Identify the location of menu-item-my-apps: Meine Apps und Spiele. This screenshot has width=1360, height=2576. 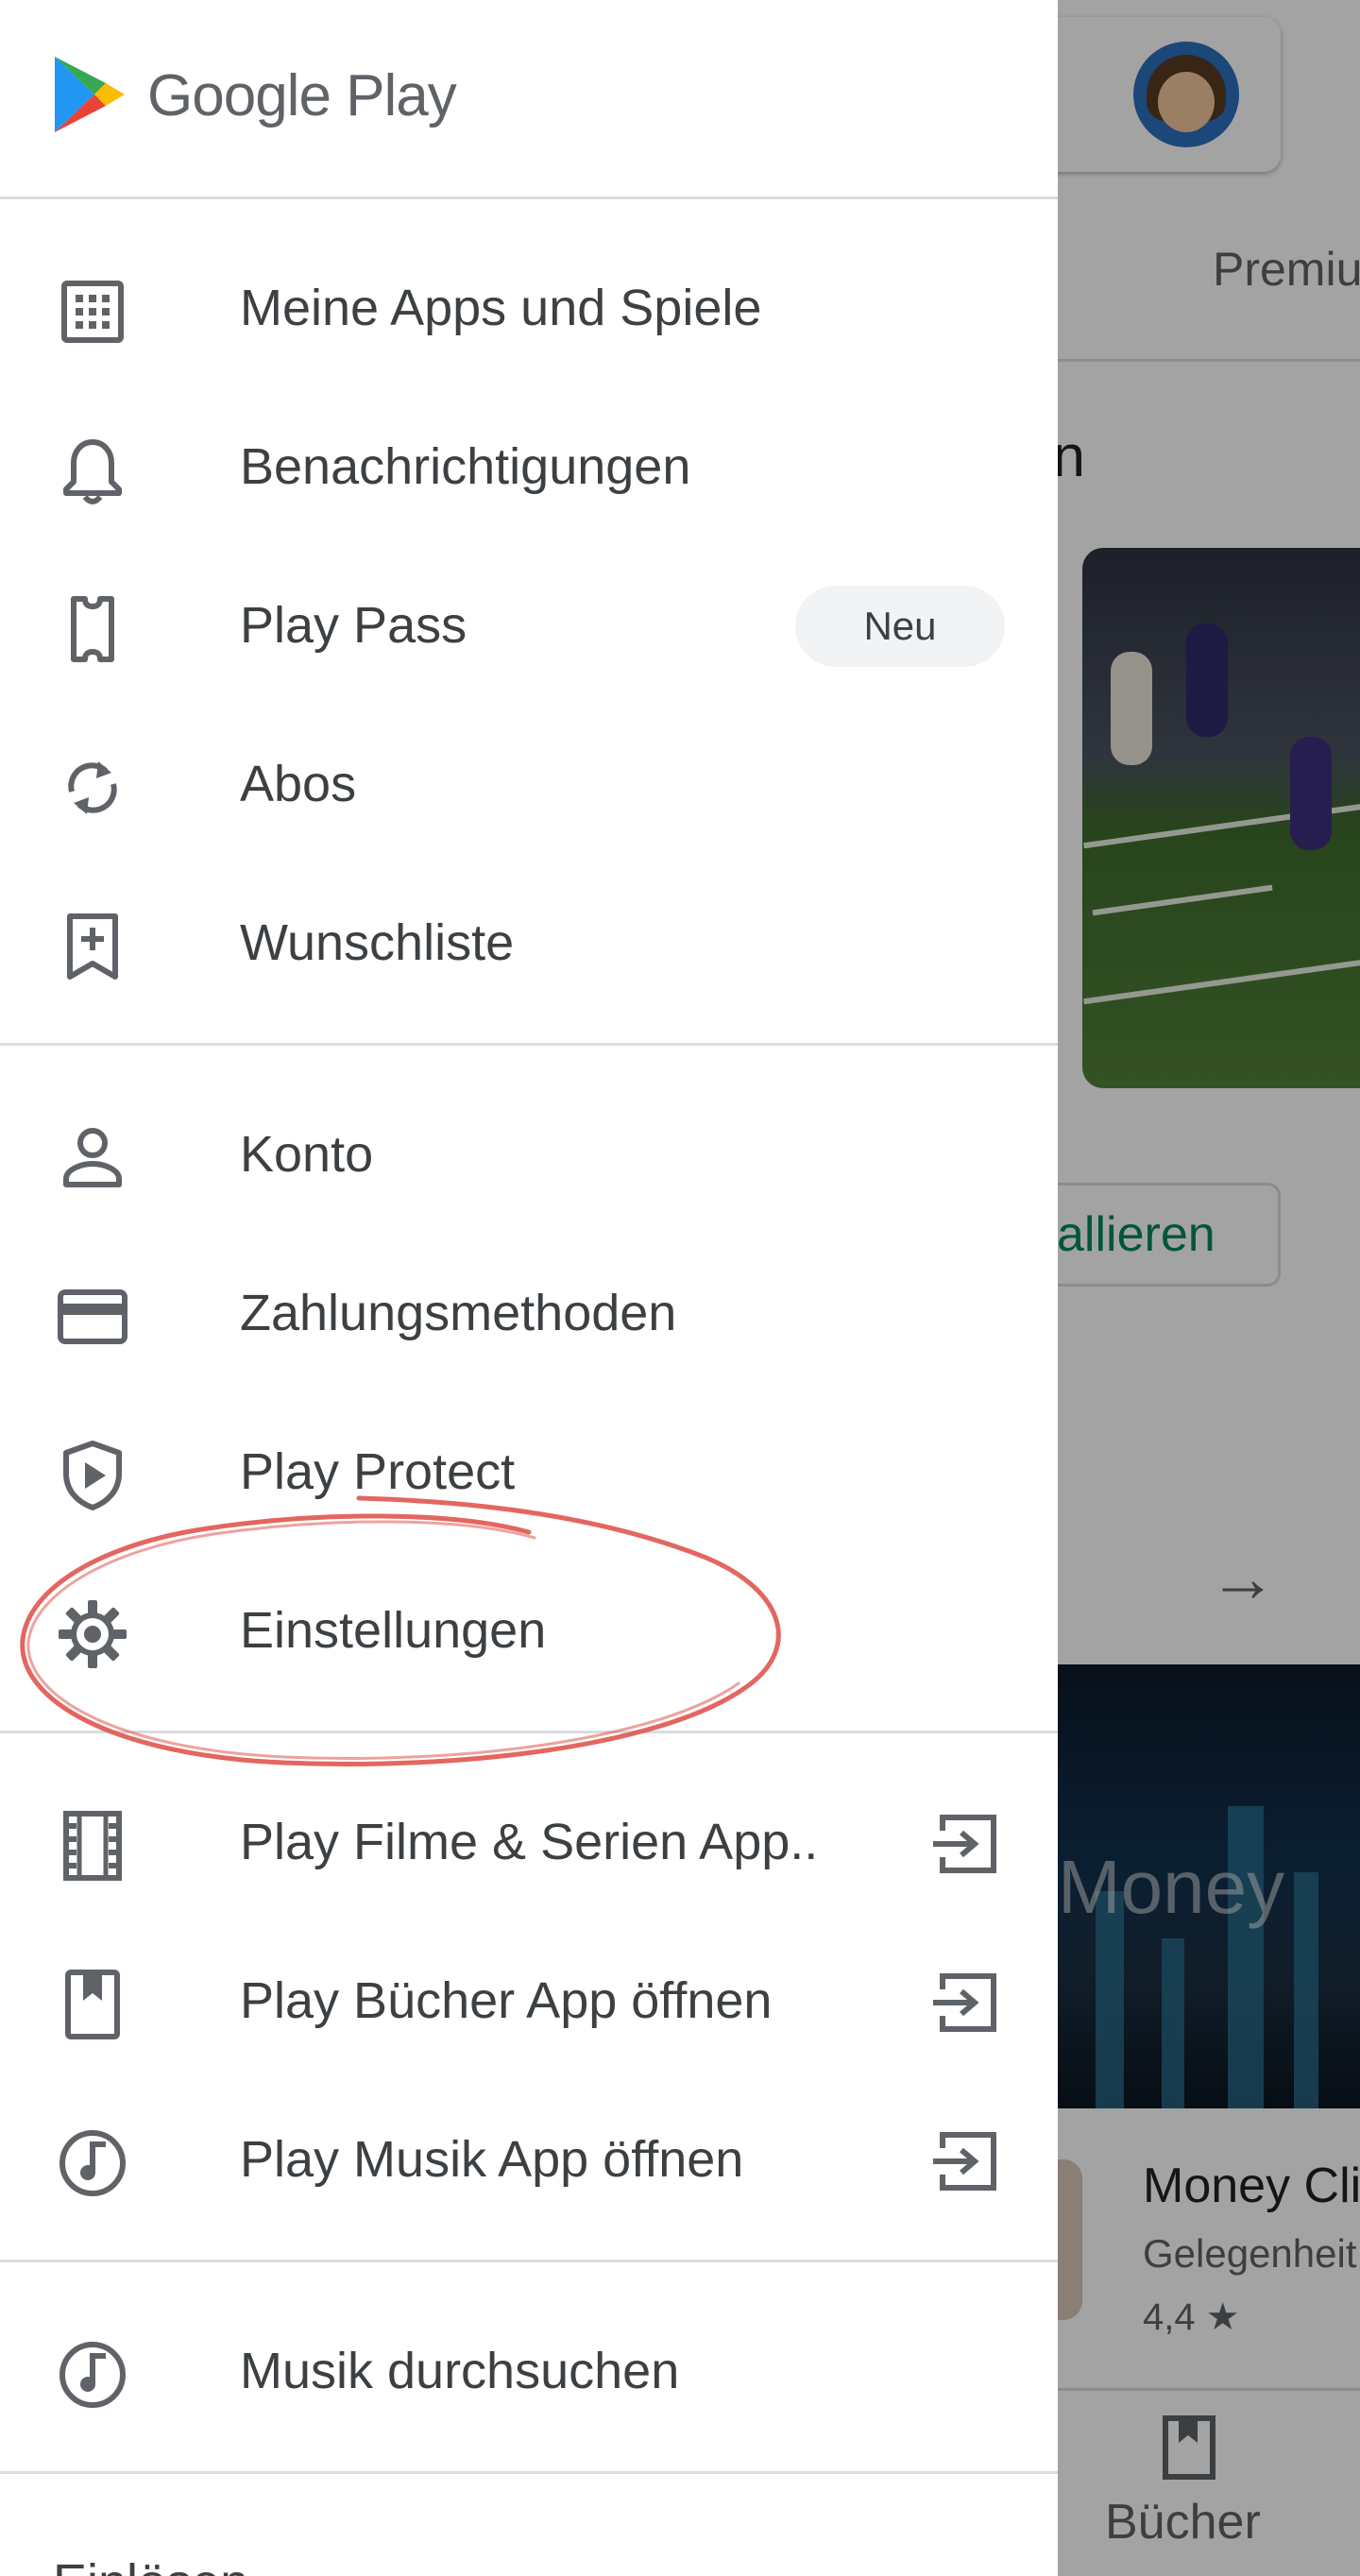
(529, 304).